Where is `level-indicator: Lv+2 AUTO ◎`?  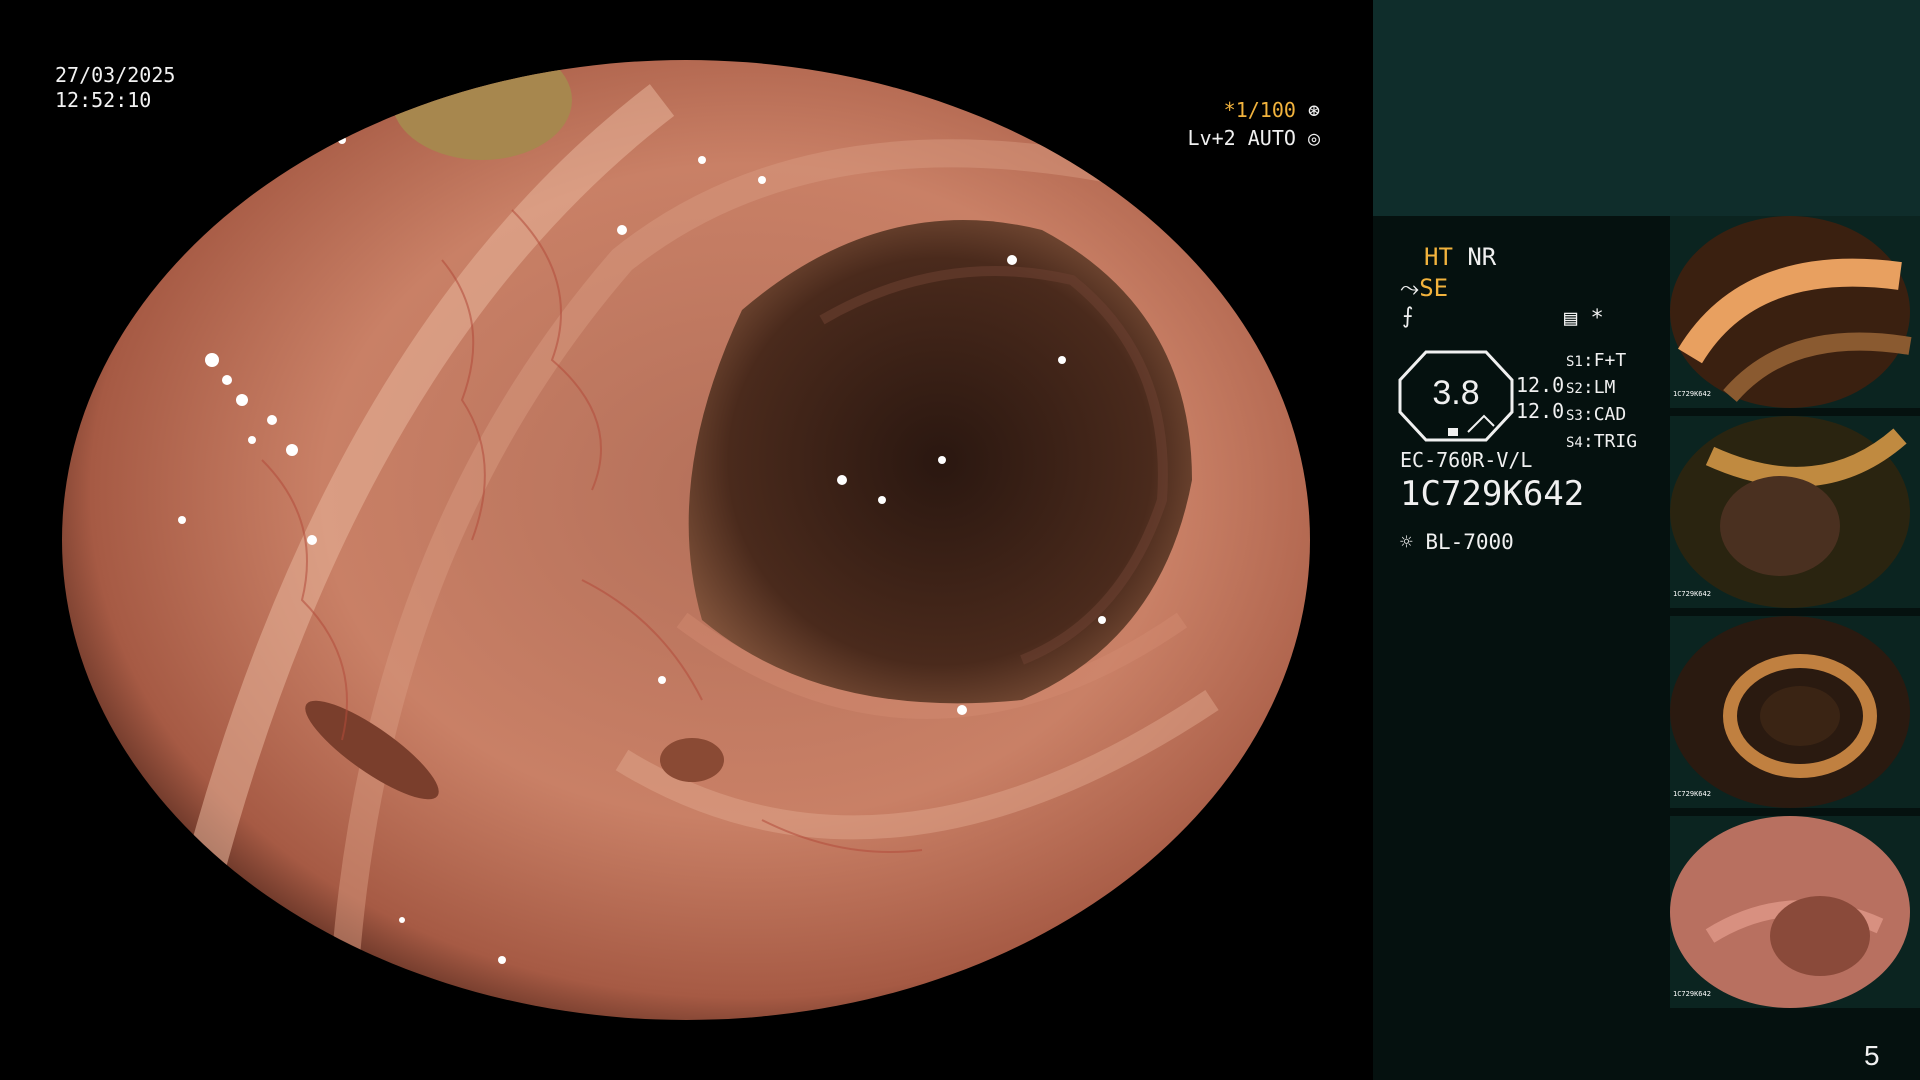
level-indicator: Lv+2 AUTO ◎ is located at coordinates (1235, 138).